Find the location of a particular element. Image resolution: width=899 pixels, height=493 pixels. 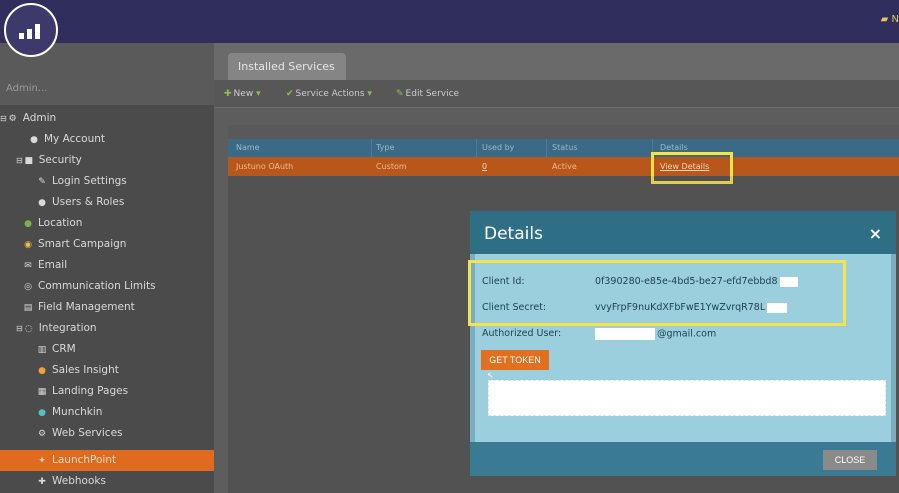

tree-item-landing-pages: ▦ Landing Pages is located at coordinates (125, 391).